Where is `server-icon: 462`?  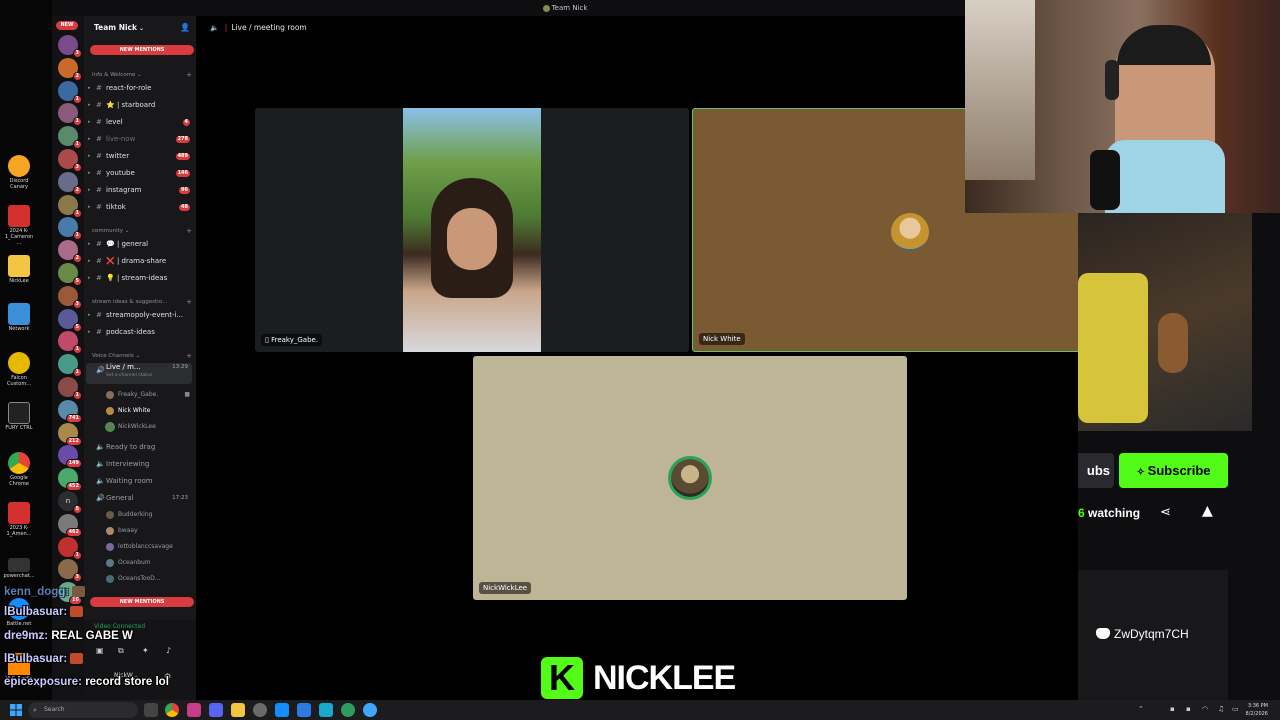 server-icon: 462 is located at coordinates (70, 525).